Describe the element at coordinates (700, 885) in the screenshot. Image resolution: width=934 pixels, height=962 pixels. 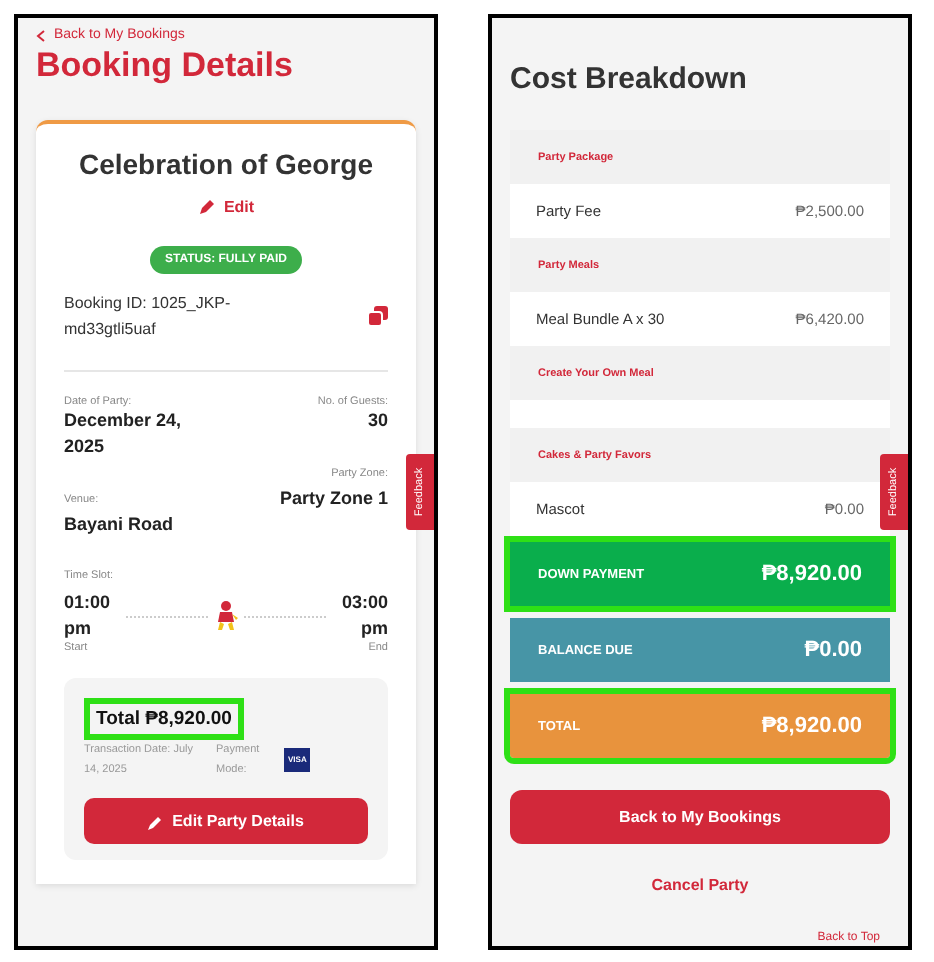
I see `cancel-link: Cancel Party` at that location.